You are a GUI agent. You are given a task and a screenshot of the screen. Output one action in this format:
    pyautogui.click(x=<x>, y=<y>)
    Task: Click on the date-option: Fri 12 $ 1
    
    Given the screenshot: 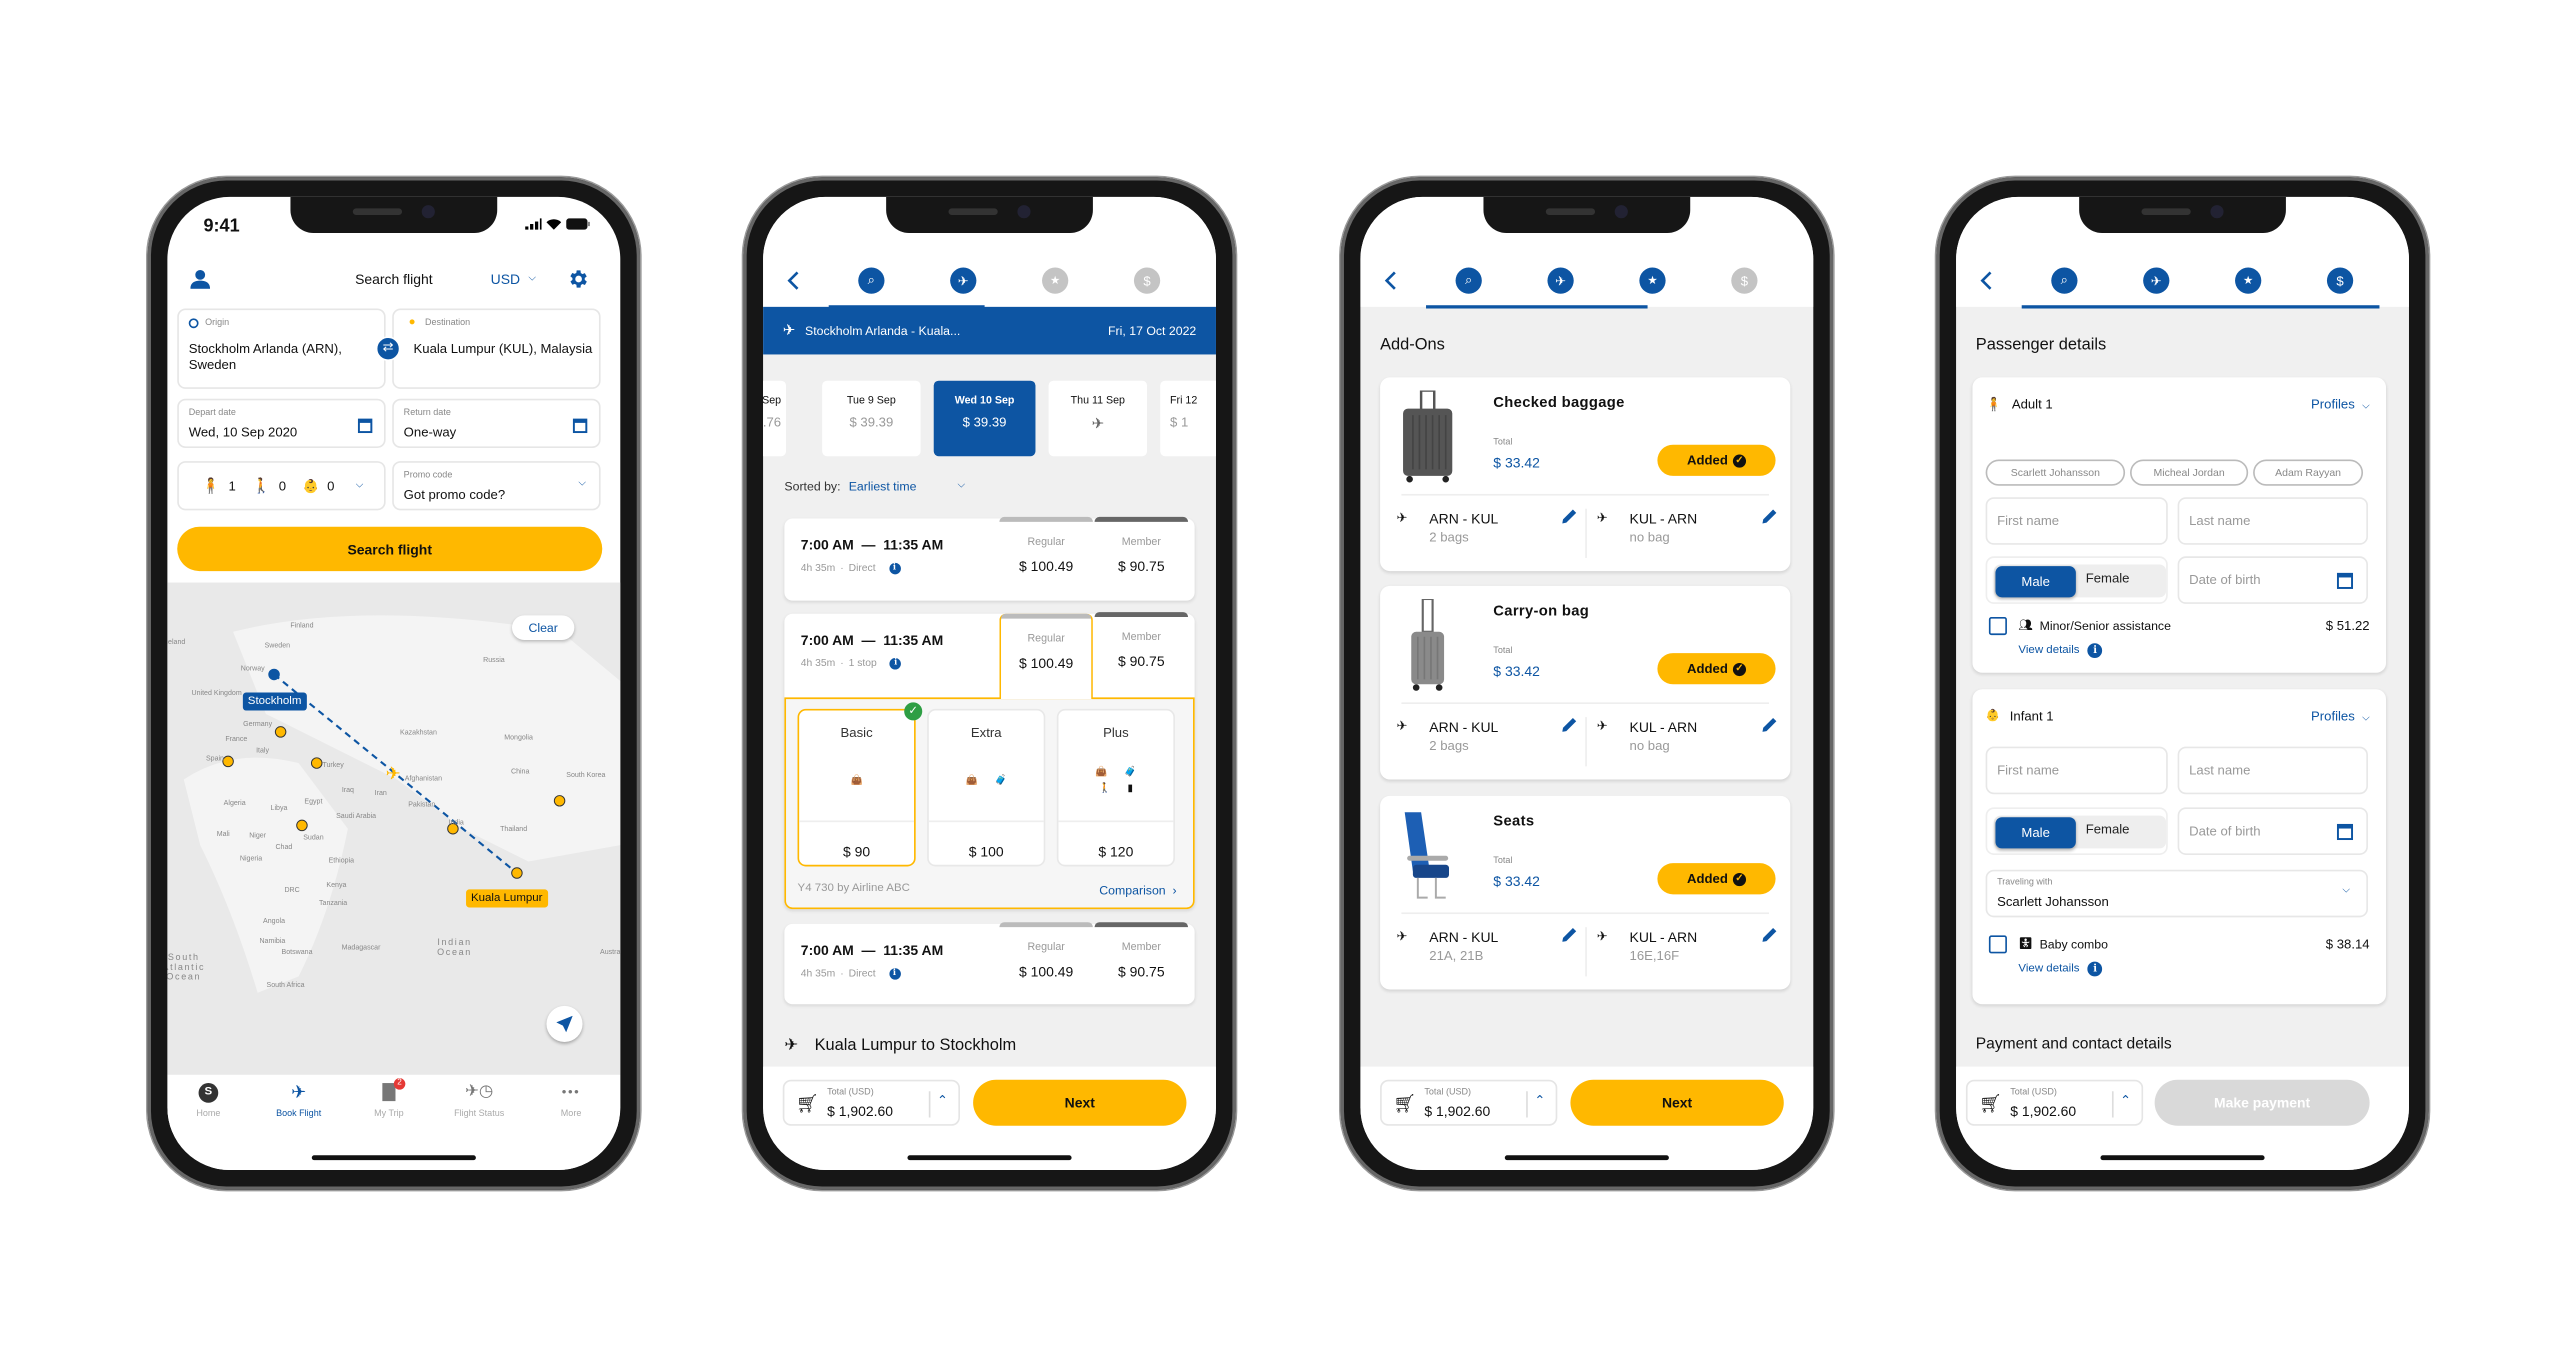 What is the action you would take?
    pyautogui.click(x=1188, y=418)
    